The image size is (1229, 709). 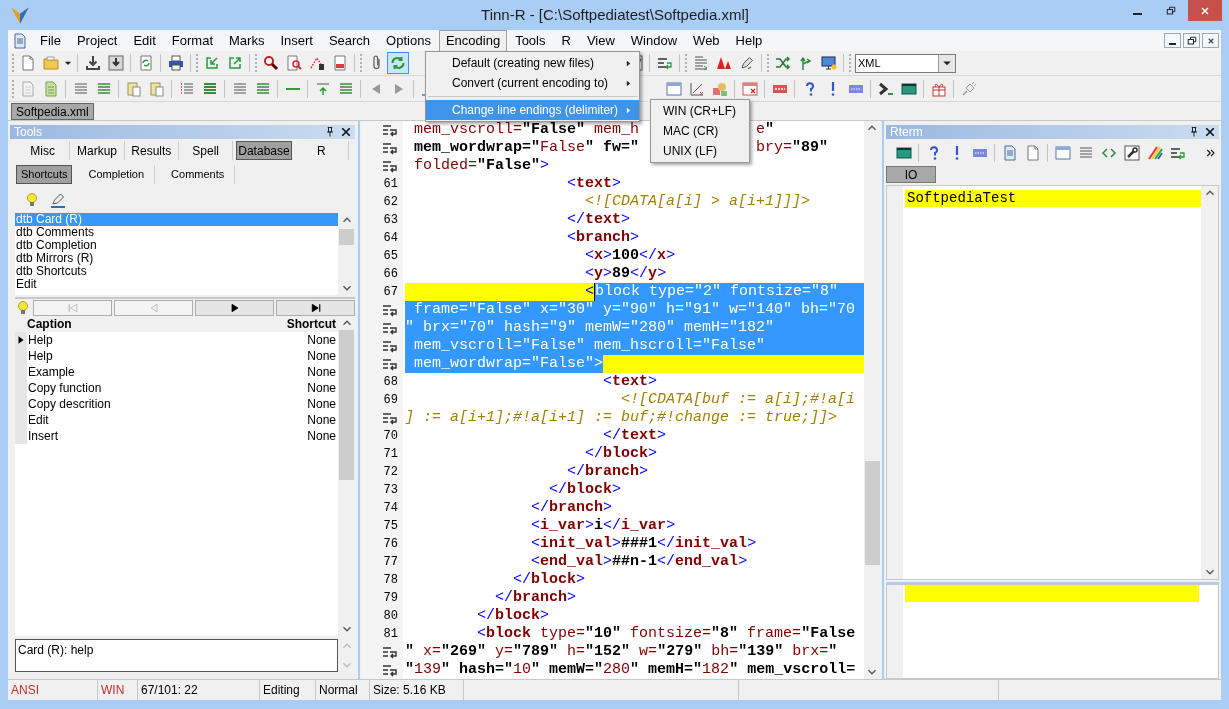 What do you see at coordinates (828, 63) in the screenshot?
I see `monitor-icon` at bounding box center [828, 63].